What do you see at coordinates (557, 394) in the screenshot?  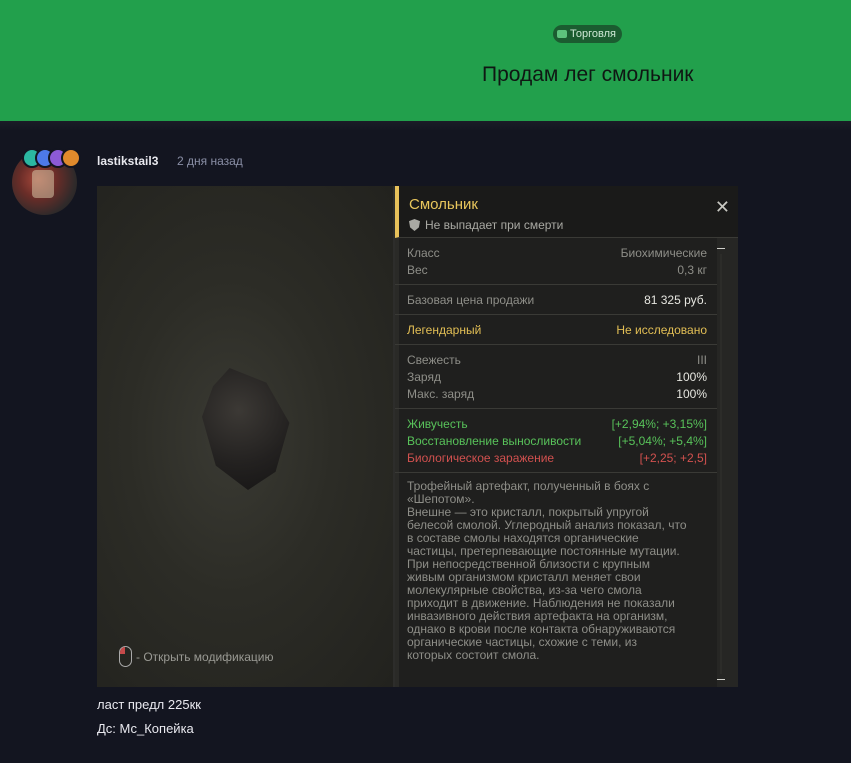 I see `stat-row: Макс. заряд 100%` at bounding box center [557, 394].